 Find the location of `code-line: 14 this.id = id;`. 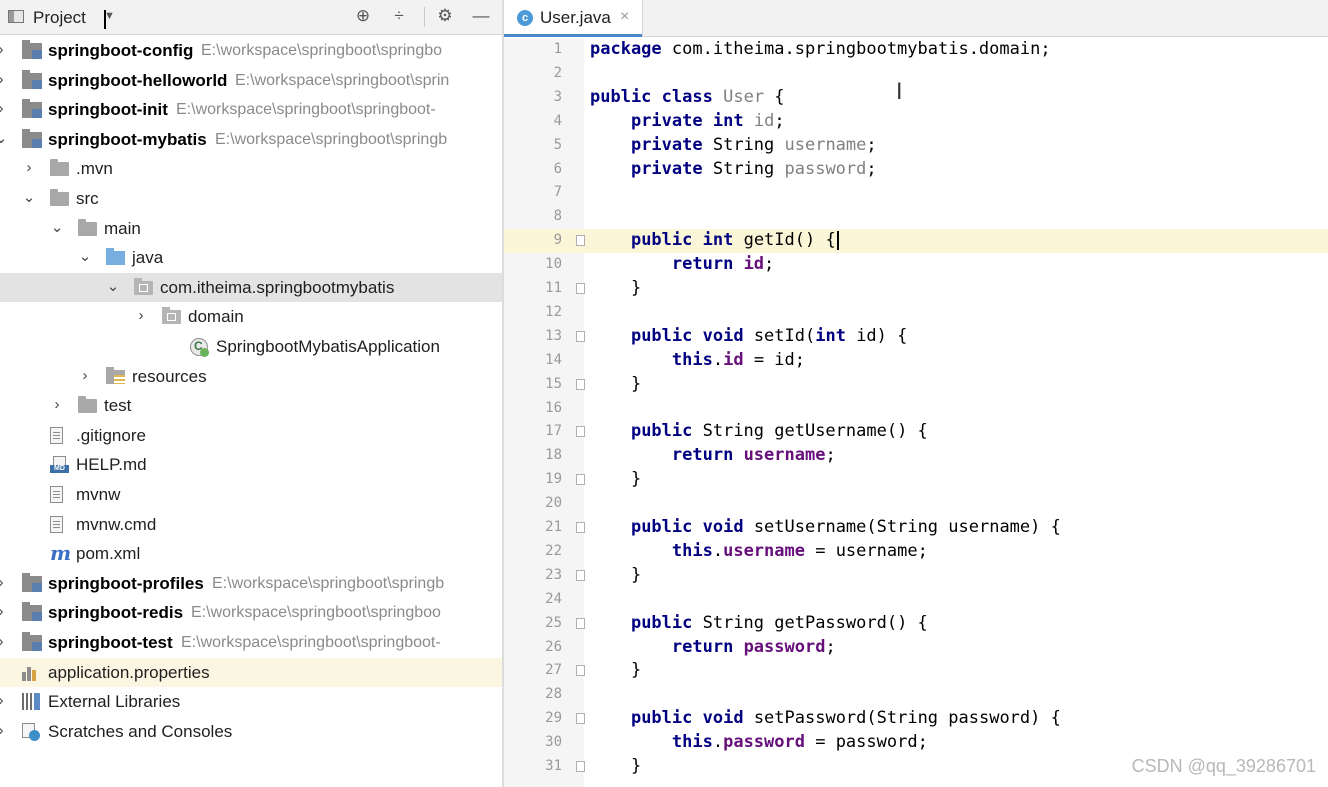

code-line: 14 this.id = id; is located at coordinates (916, 361).